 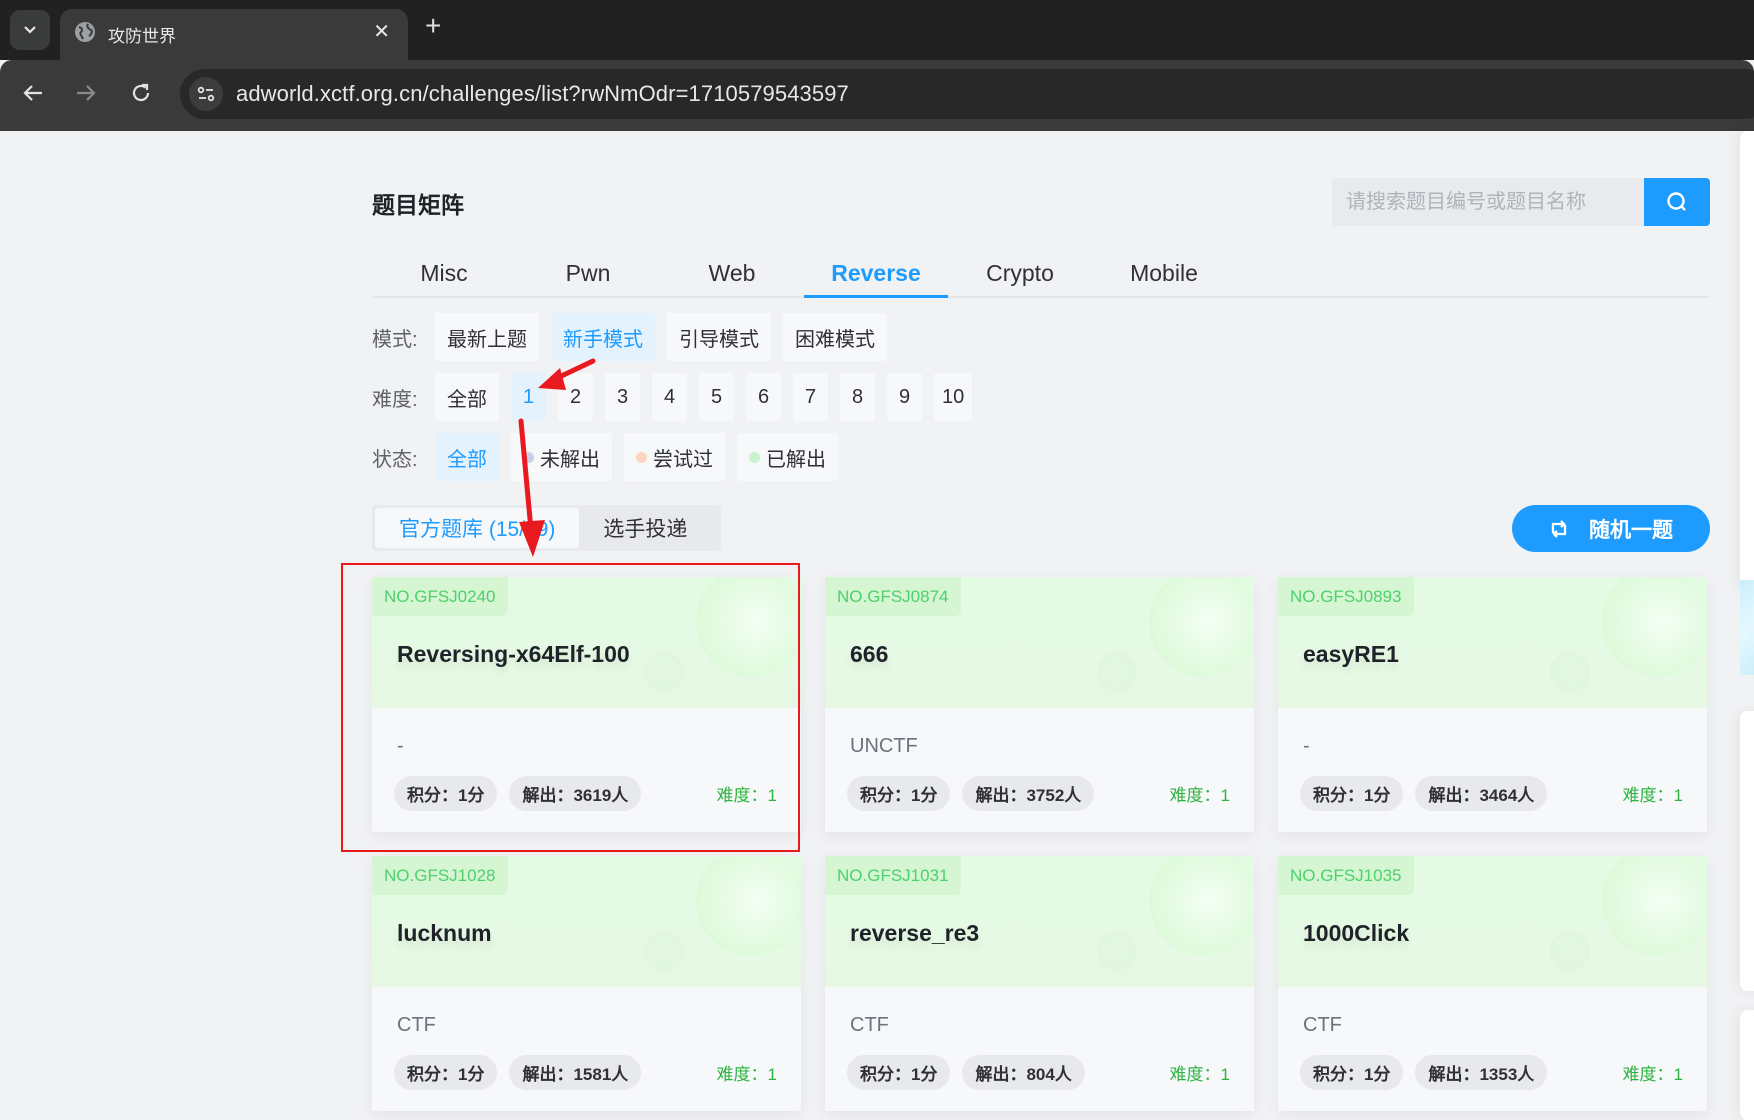 What do you see at coordinates (440, 875) in the screenshot?
I see `challenge-number: NO.GFSJ1028` at bounding box center [440, 875].